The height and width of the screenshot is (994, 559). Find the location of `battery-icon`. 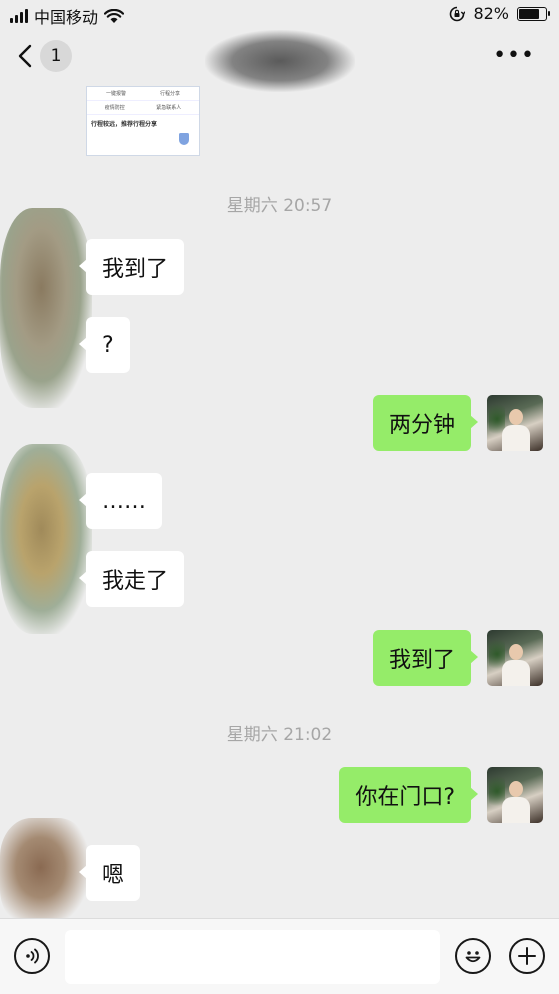

battery-icon is located at coordinates (533, 13).